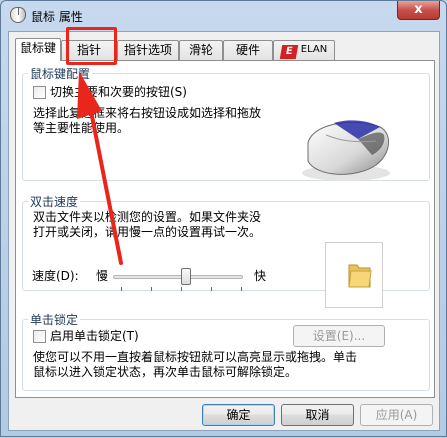 The width and height of the screenshot is (447, 438). I want to click on cancel-button: 取消, so click(317, 415).